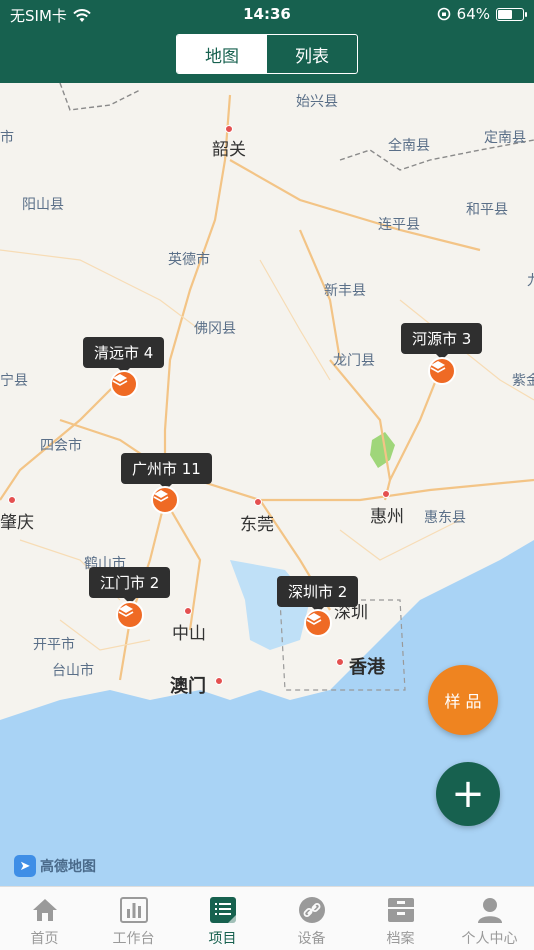 Image resolution: width=534 pixels, height=950 pixels. I want to click on marker-heyuan, so click(442, 371).